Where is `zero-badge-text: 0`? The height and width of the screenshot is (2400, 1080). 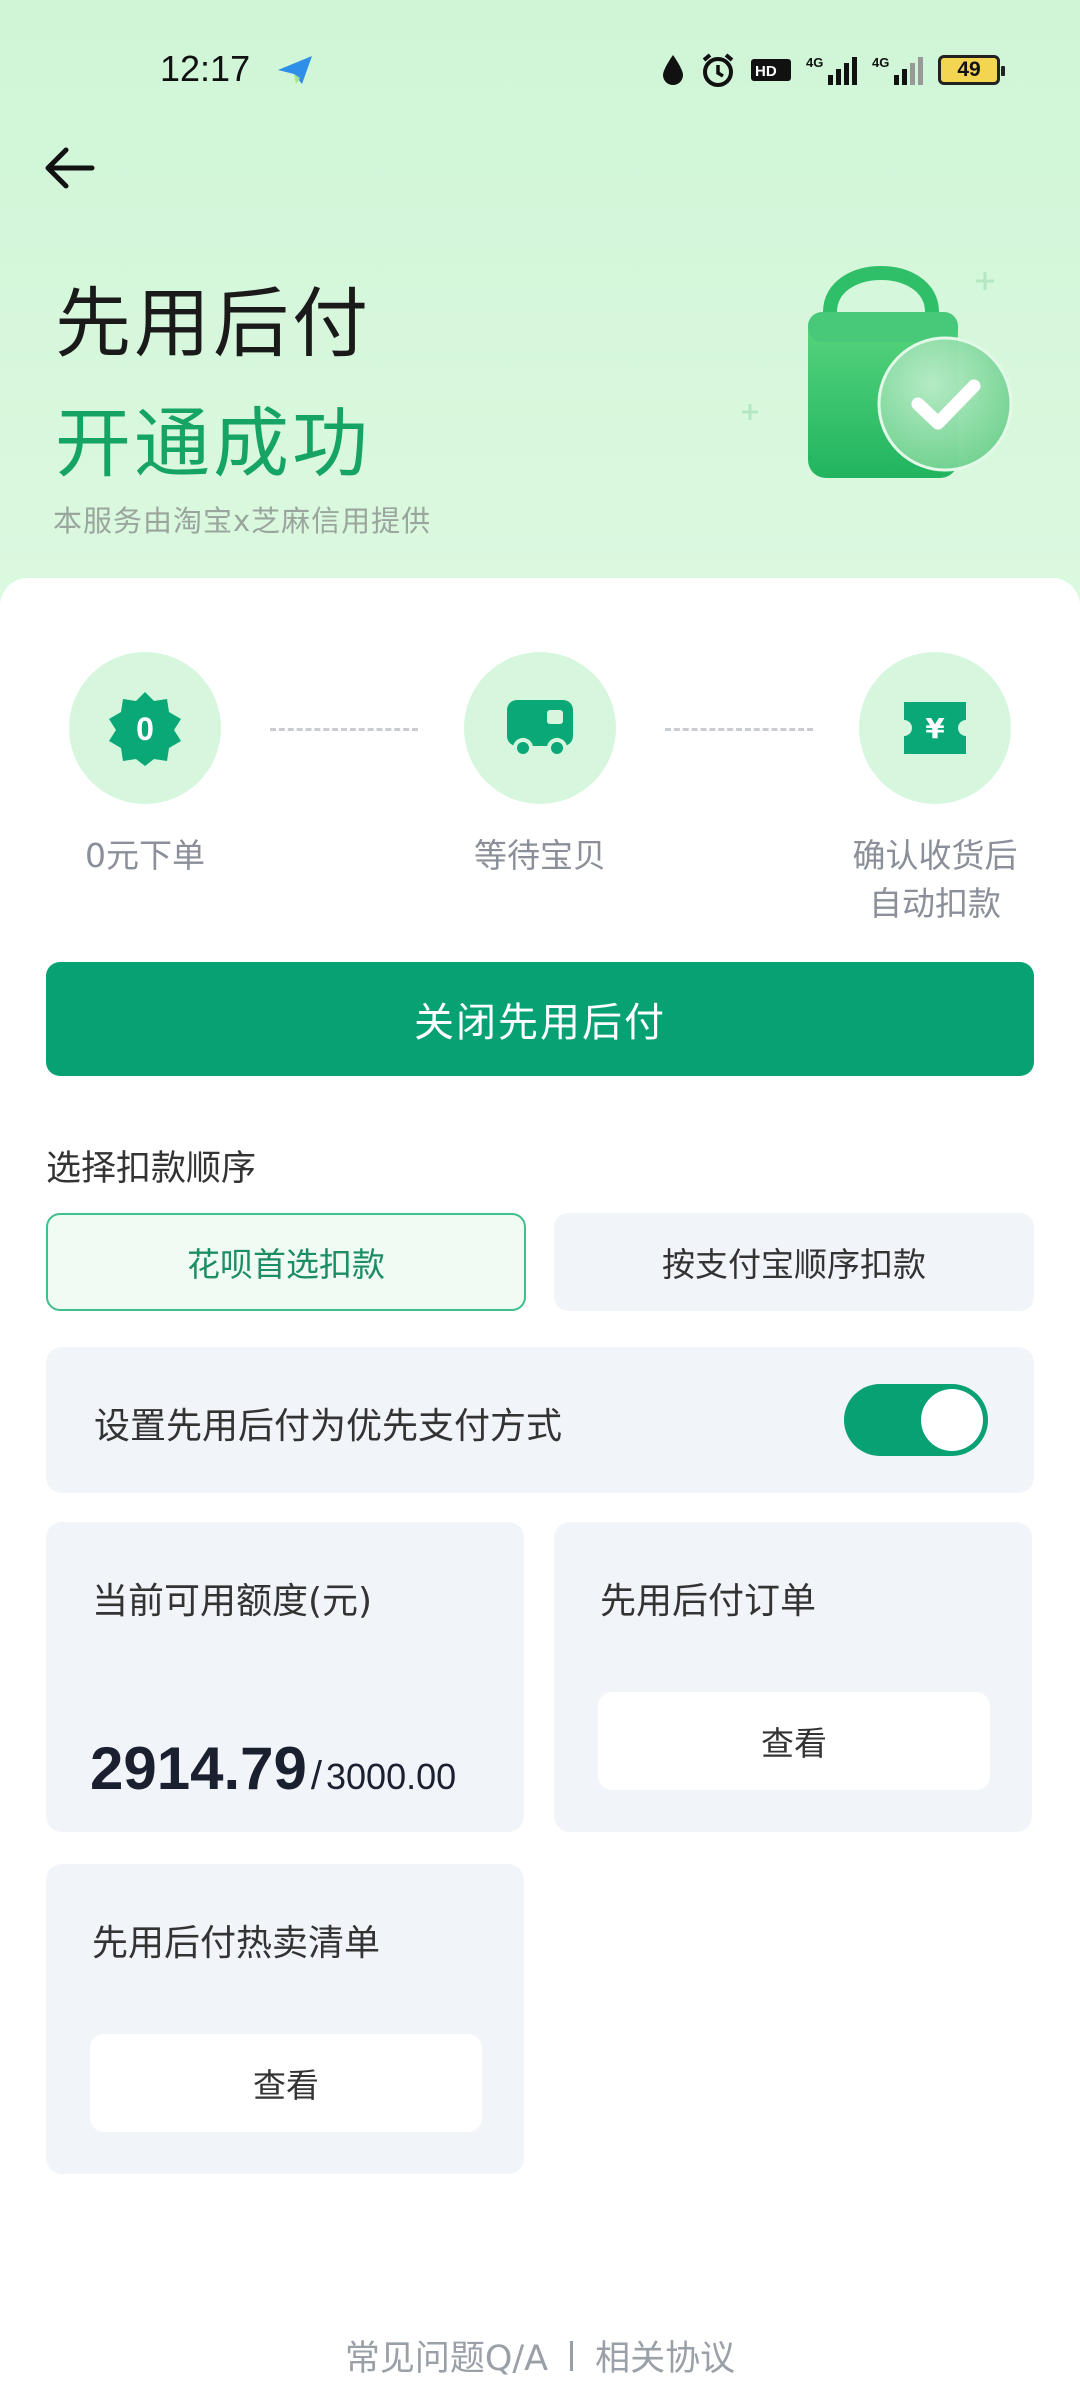 zero-badge-text: 0 is located at coordinates (145, 729).